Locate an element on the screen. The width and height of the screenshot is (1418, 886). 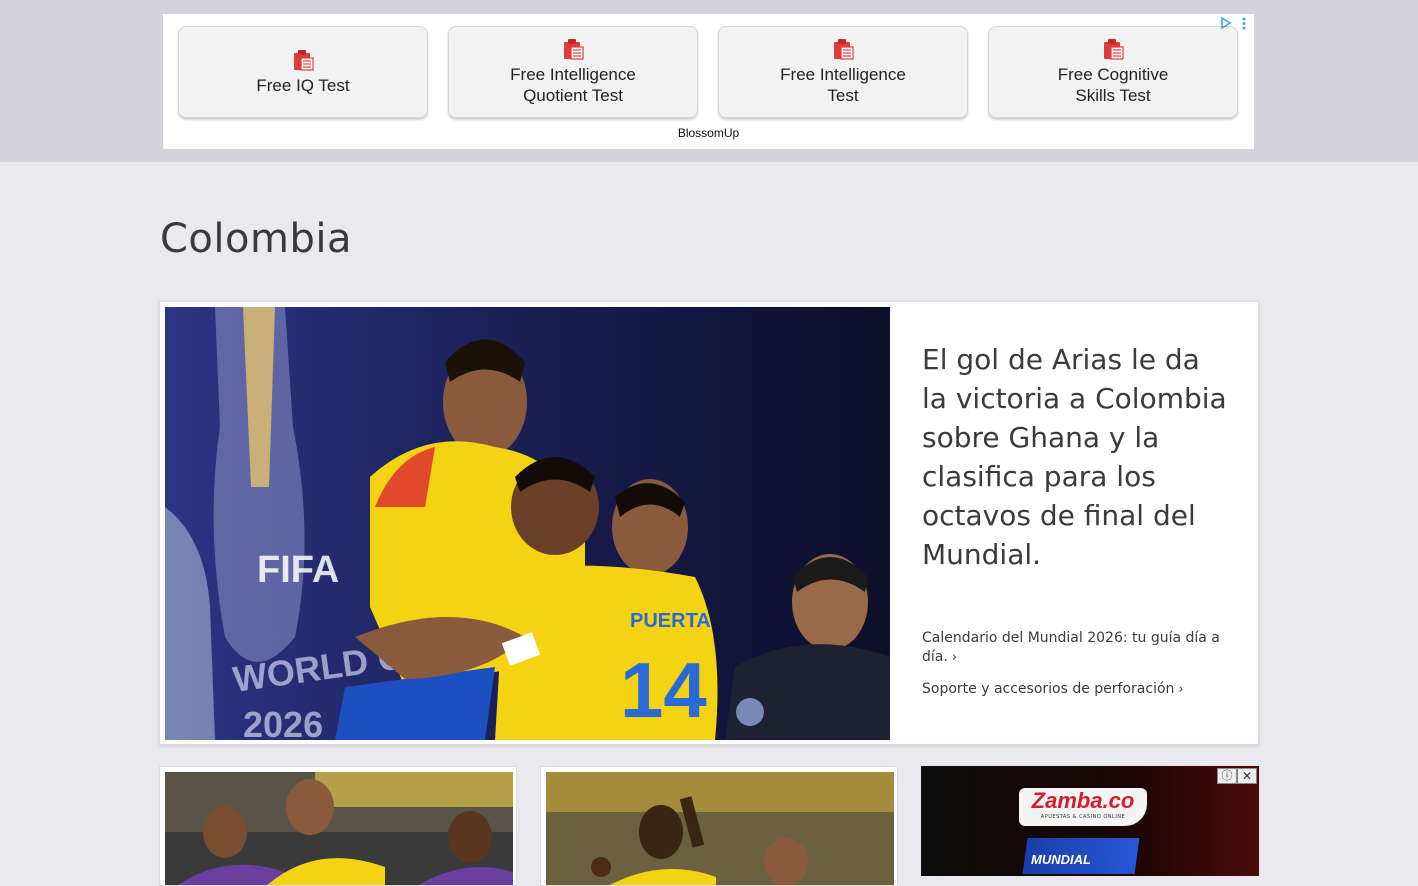
ad-menu-icon is located at coordinates (1244, 23).